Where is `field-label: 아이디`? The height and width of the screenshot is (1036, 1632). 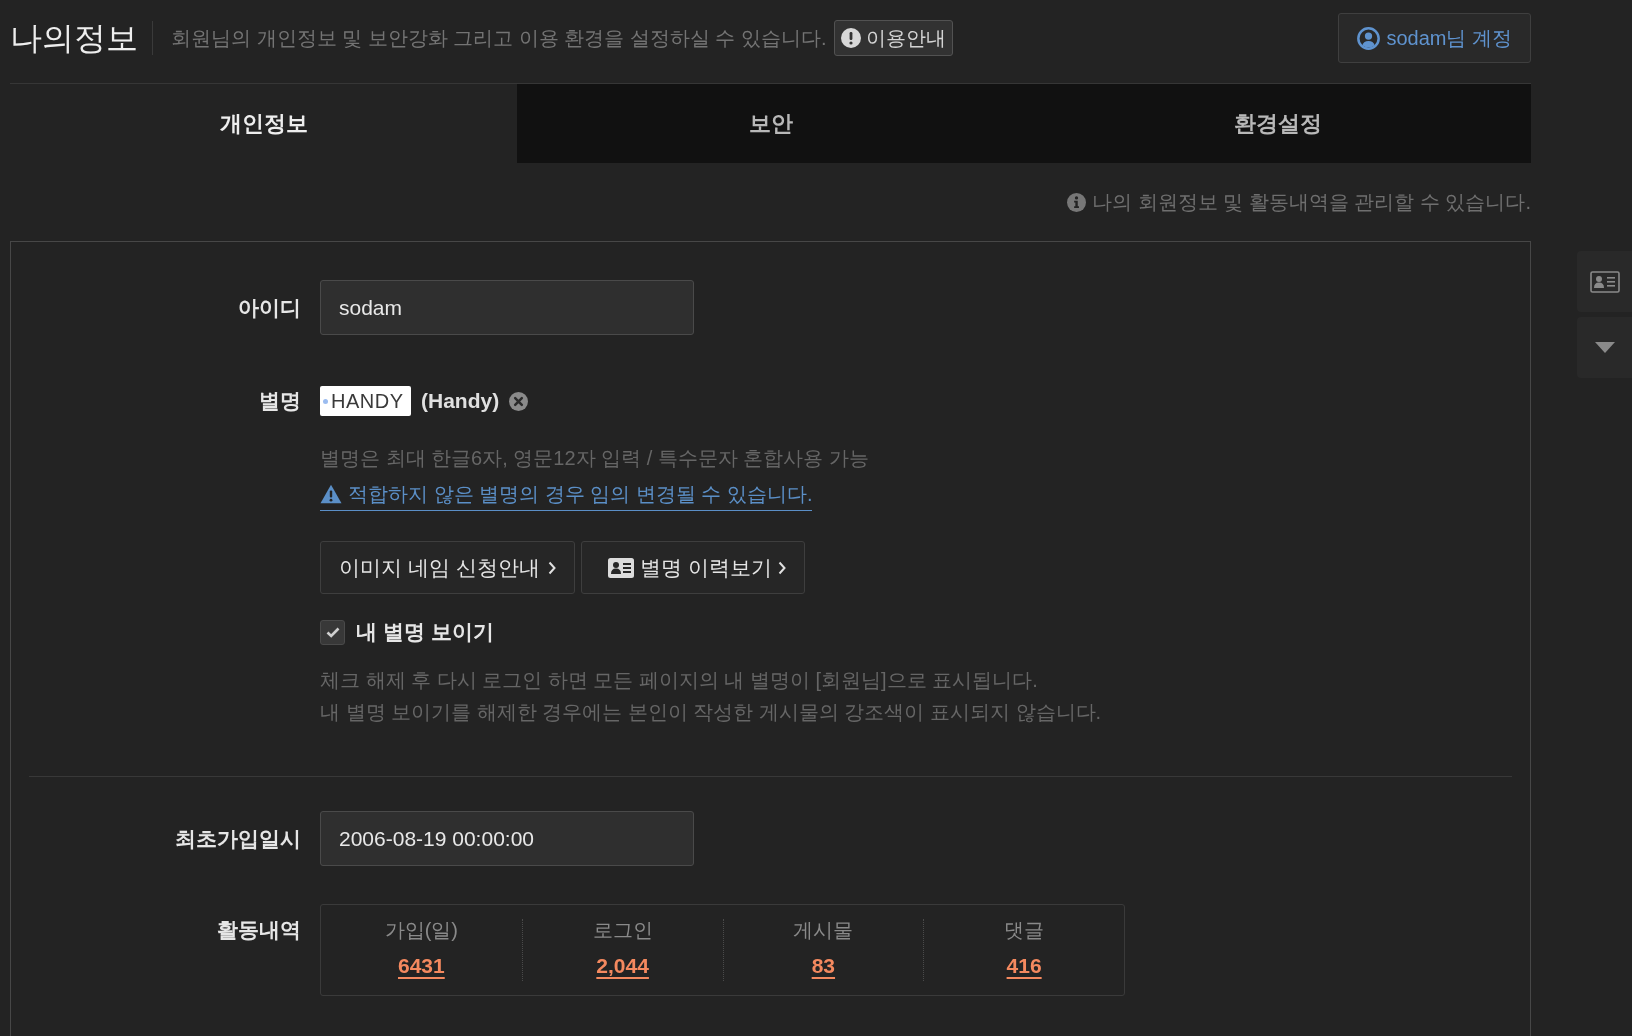
field-label: 아이디 is located at coordinates (269, 308).